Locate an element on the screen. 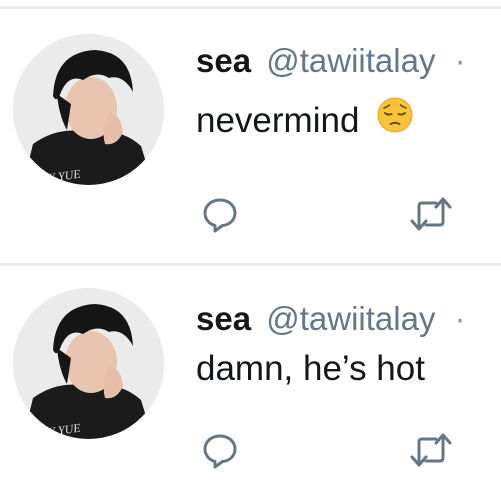 This screenshot has height=501, width=501. tweet-text-content: damn, he’s hot is located at coordinates (310, 368).